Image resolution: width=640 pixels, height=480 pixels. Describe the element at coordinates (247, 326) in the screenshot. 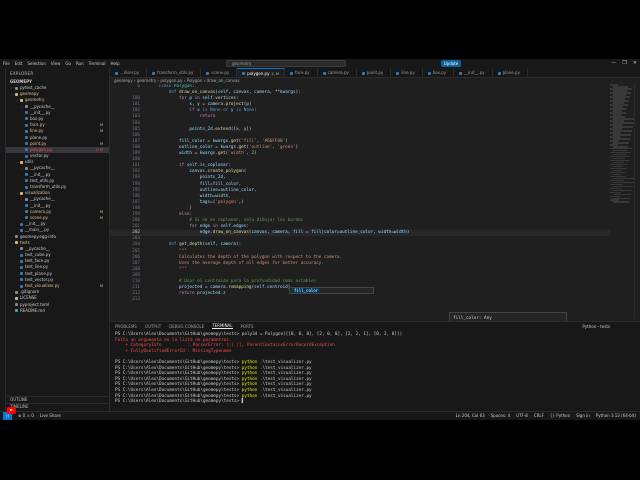

I see `panel-tab-ports: PORTS` at that location.